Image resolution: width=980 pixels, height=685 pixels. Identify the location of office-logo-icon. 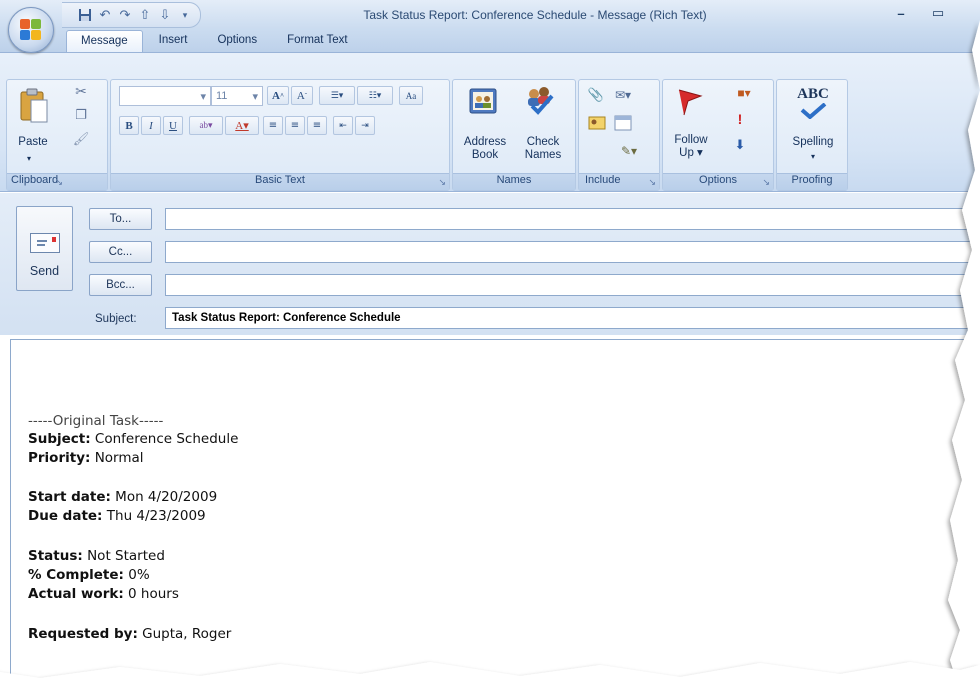
(31, 30).